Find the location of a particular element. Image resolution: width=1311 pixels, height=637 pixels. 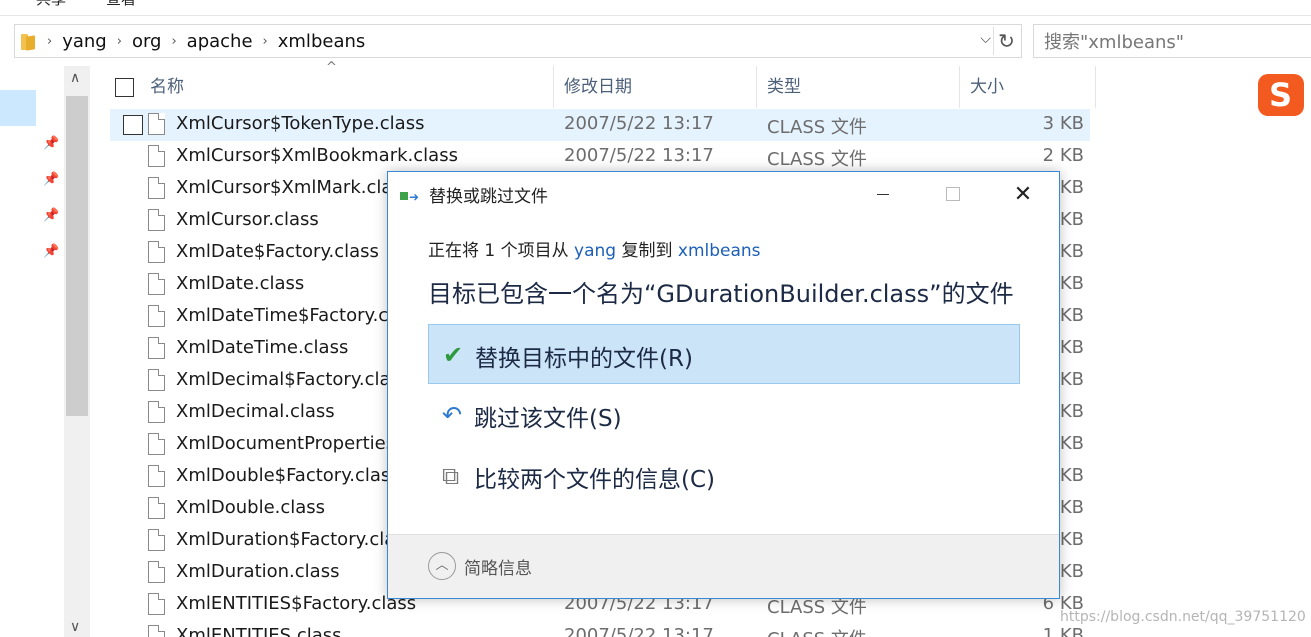

column-type: 类型 is located at coordinates (858, 87).